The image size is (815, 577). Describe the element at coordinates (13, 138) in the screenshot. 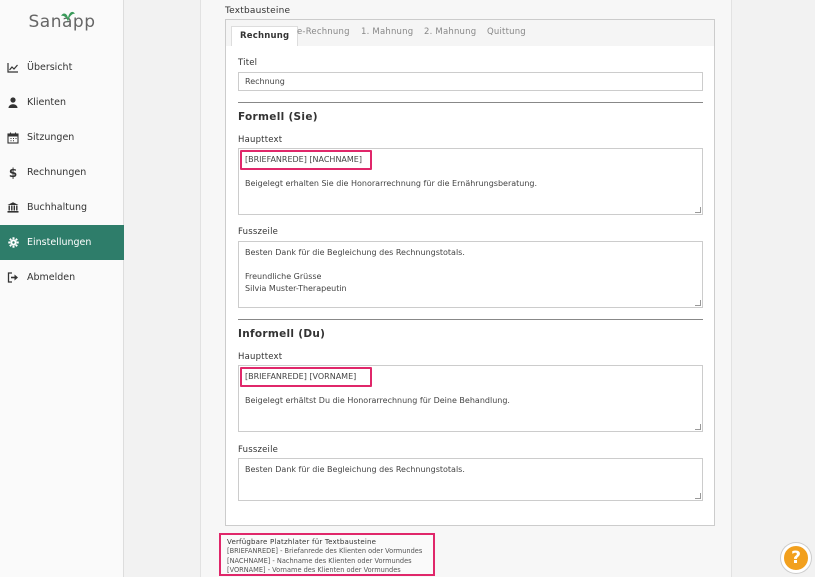

I see `calendar-icon` at that location.